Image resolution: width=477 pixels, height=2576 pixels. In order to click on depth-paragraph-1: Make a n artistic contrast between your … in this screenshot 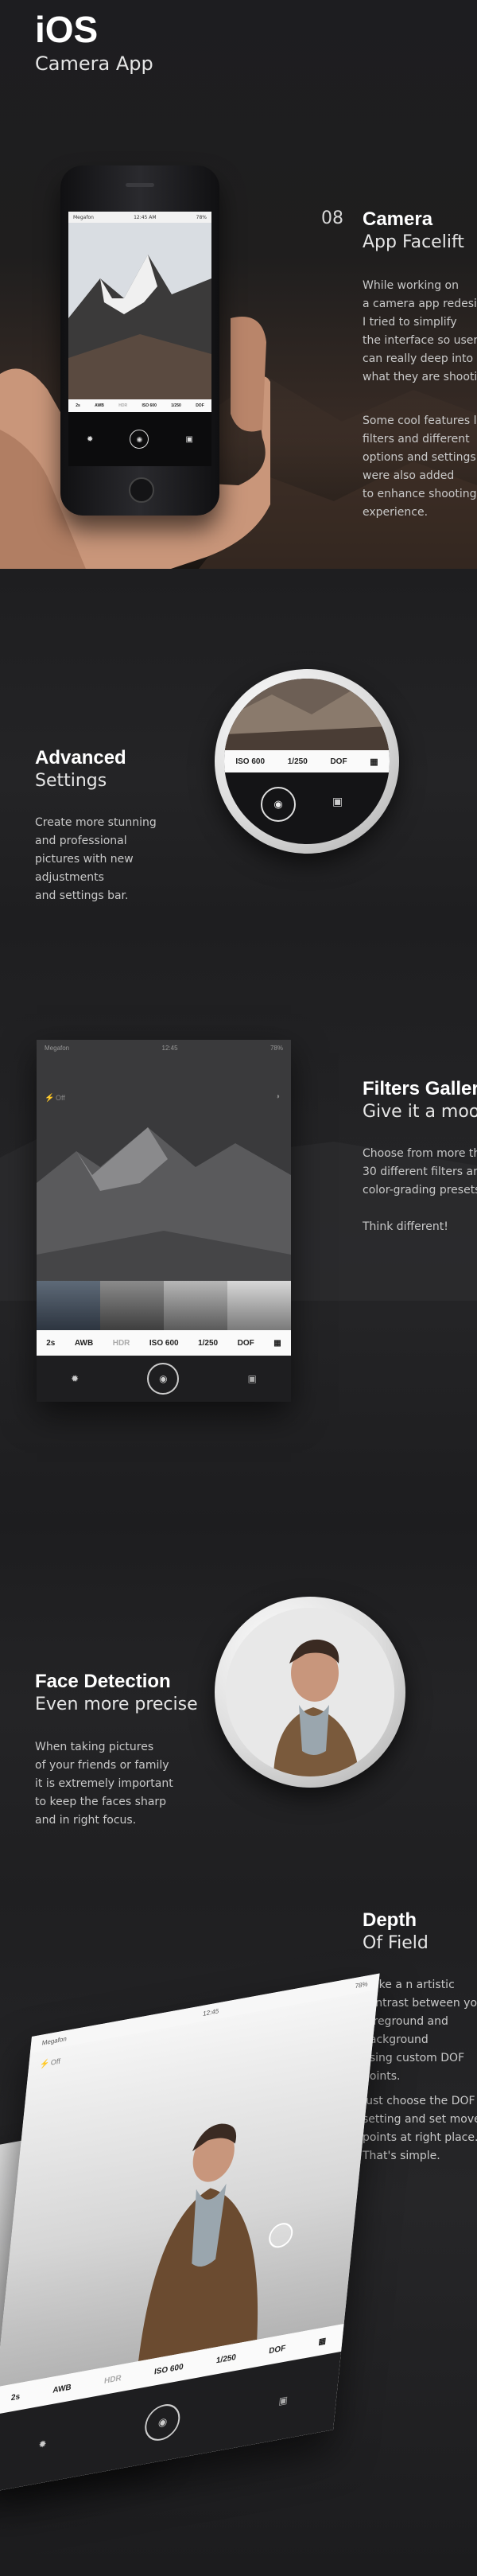, I will do `click(420, 2031)`.